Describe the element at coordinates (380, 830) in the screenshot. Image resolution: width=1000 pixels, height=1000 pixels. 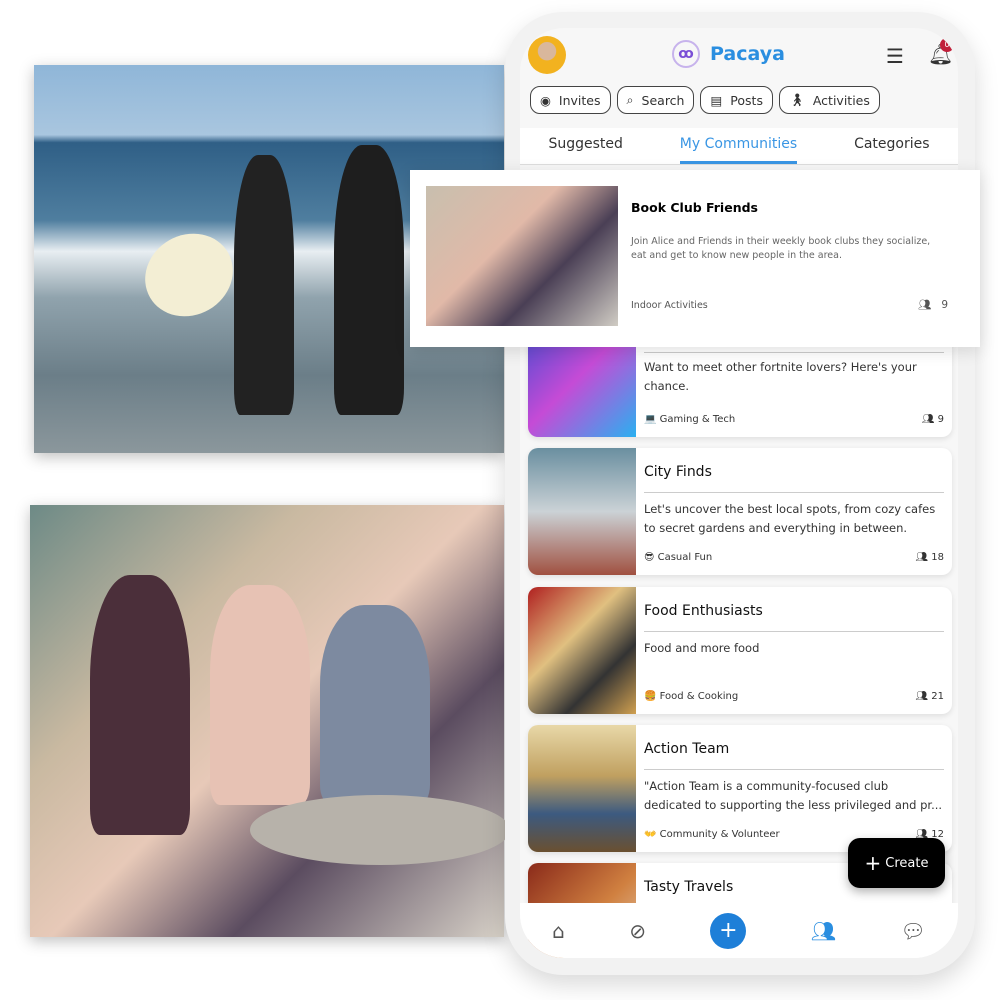
I see `table-tray` at that location.